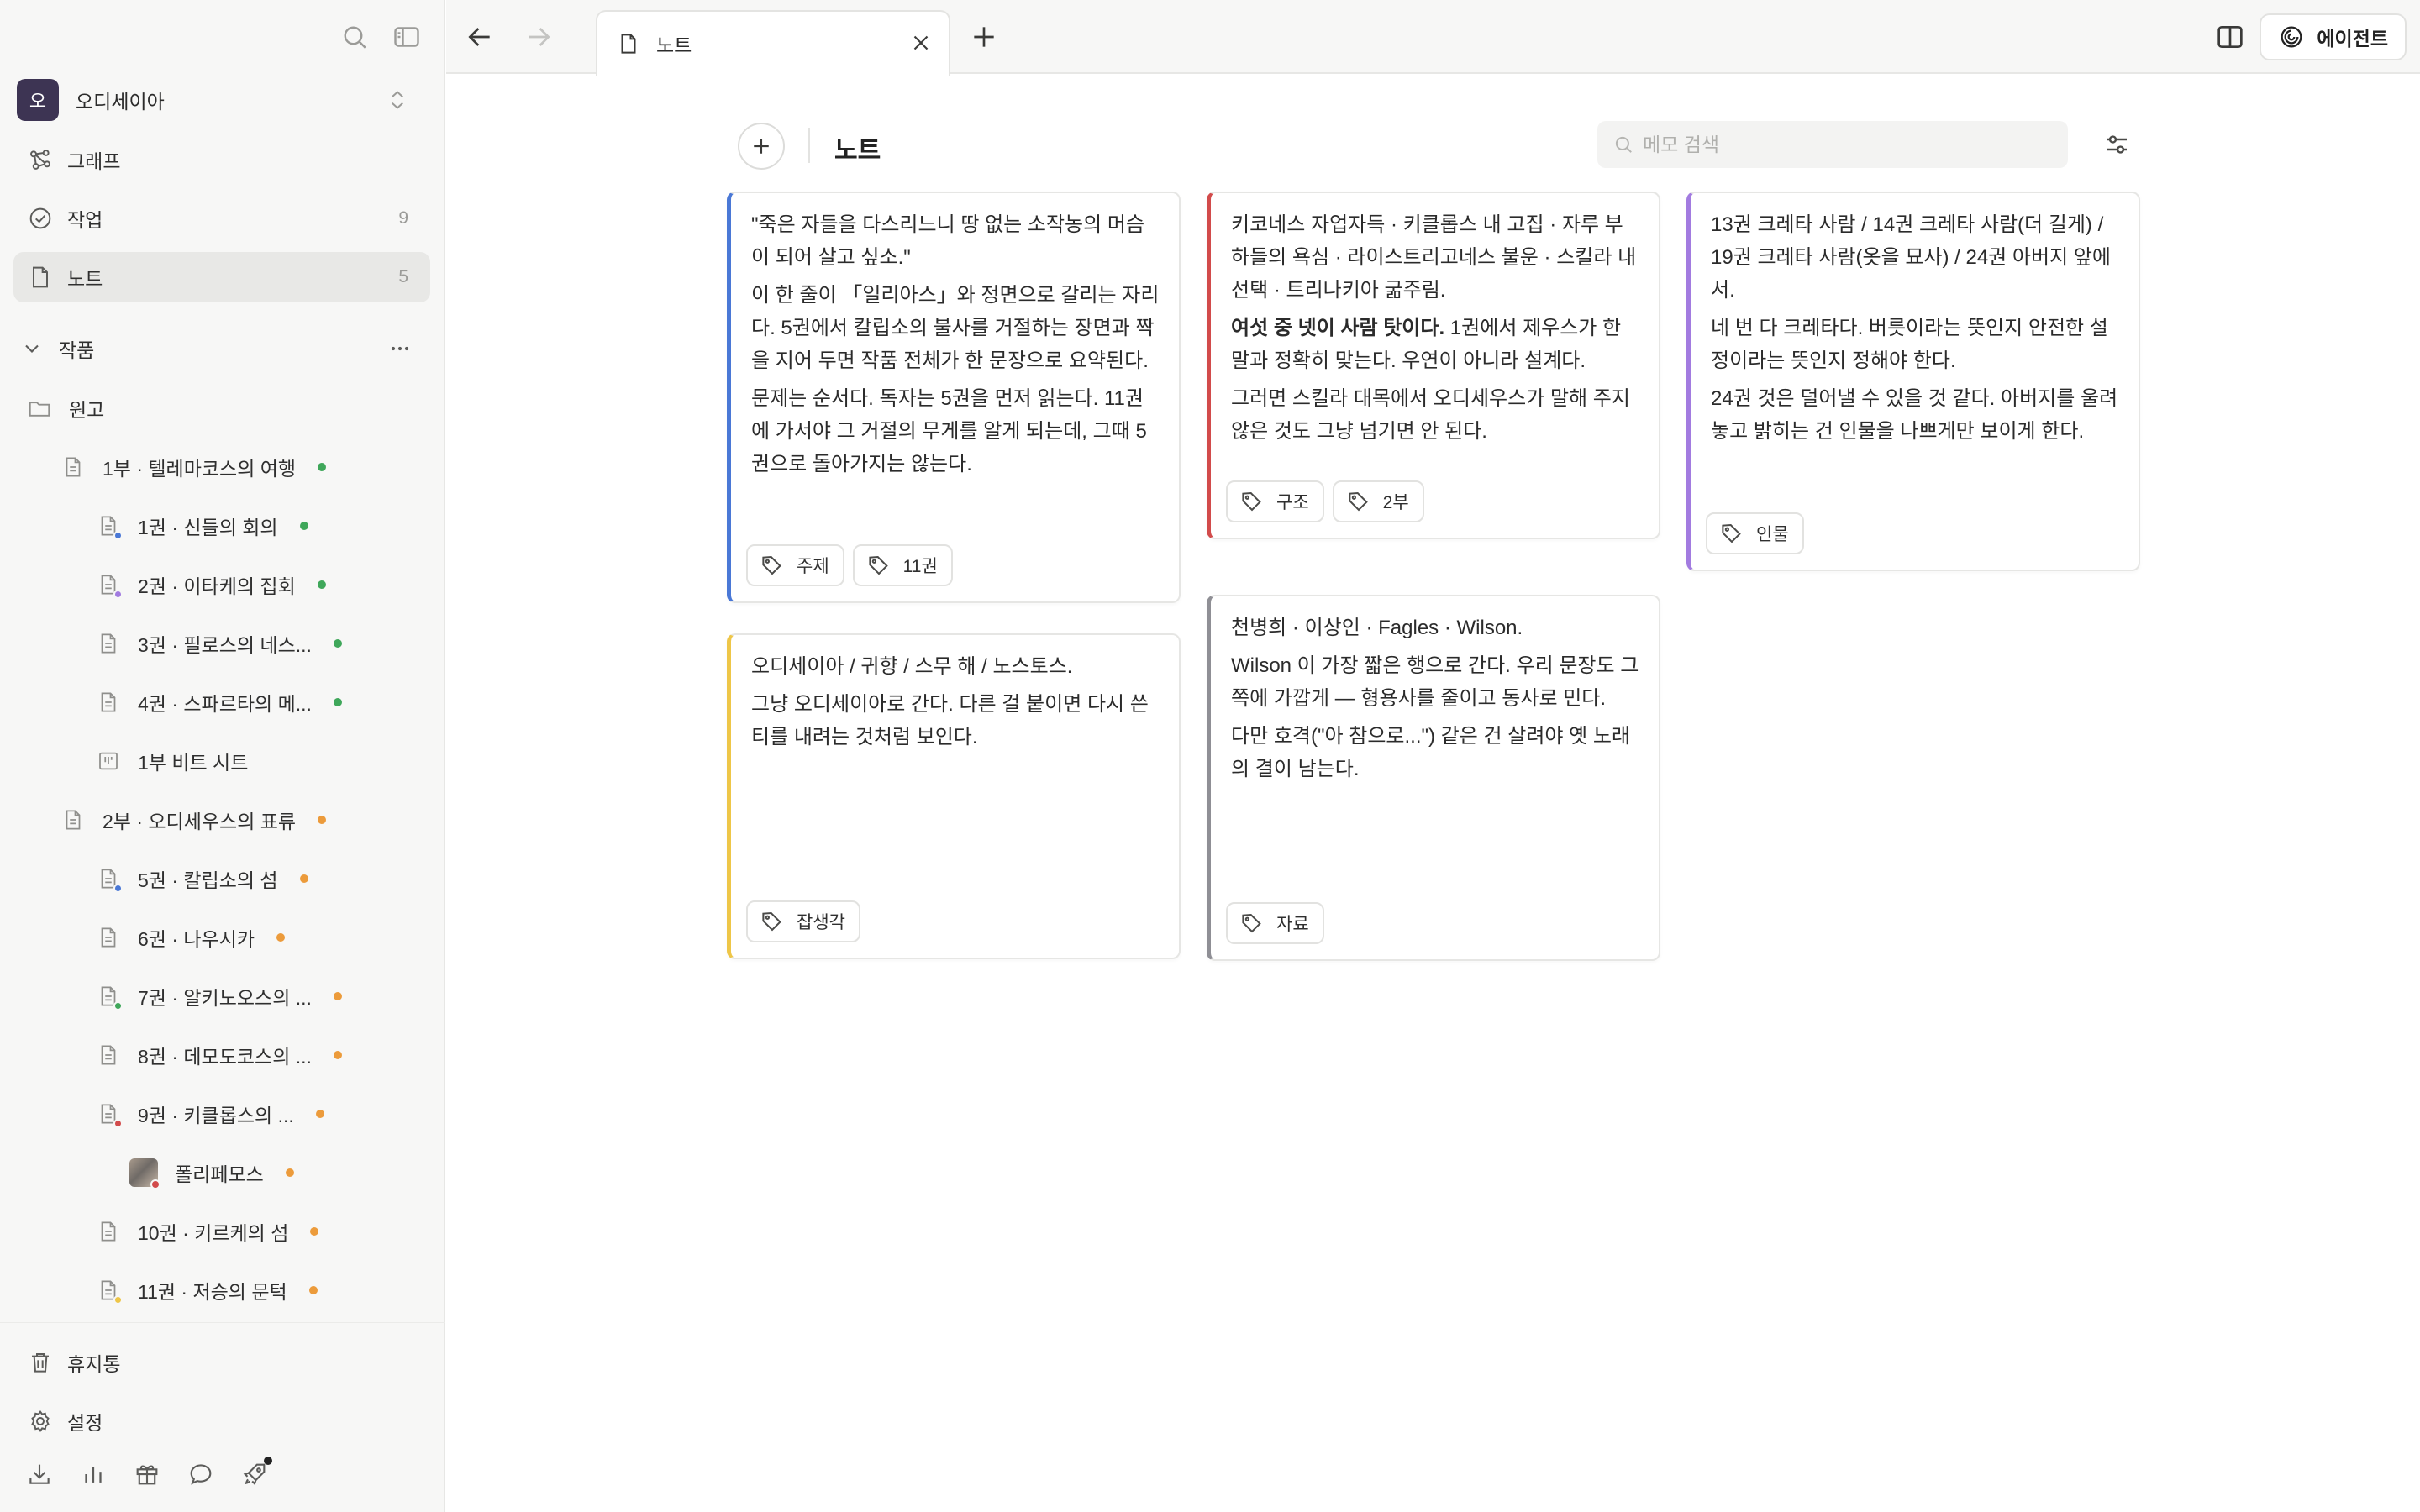 Image resolution: width=2420 pixels, height=1512 pixels. Describe the element at coordinates (773, 43) in the screenshot. I see `tab-notes: 노트` at that location.